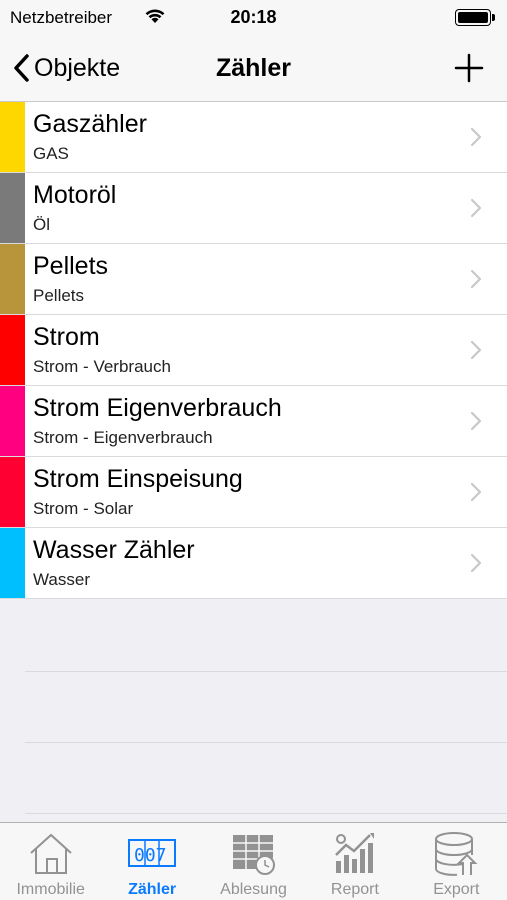  I want to click on meter-title: Pellets, so click(71, 266).